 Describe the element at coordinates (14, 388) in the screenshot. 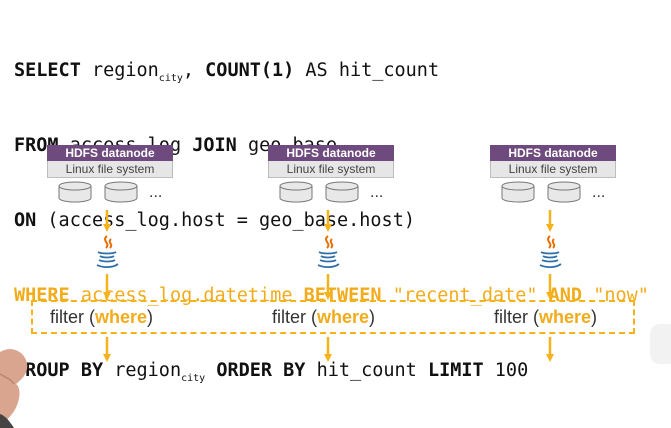

I see `presenter-hand` at that location.